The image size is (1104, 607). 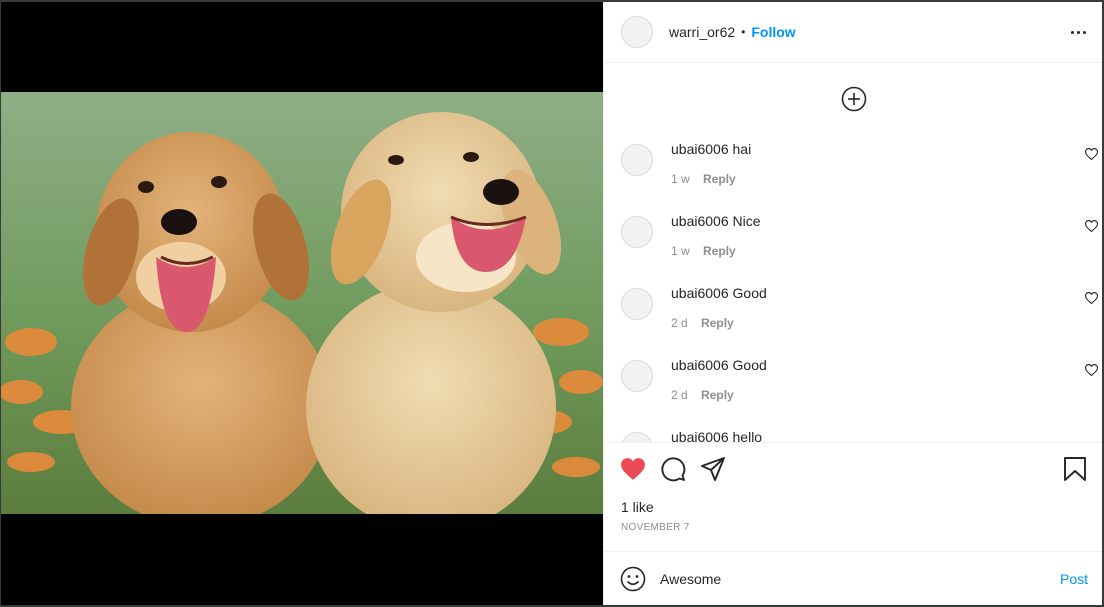 What do you see at coordinates (747, 435) in the screenshot?
I see `comment-body: hello` at bounding box center [747, 435].